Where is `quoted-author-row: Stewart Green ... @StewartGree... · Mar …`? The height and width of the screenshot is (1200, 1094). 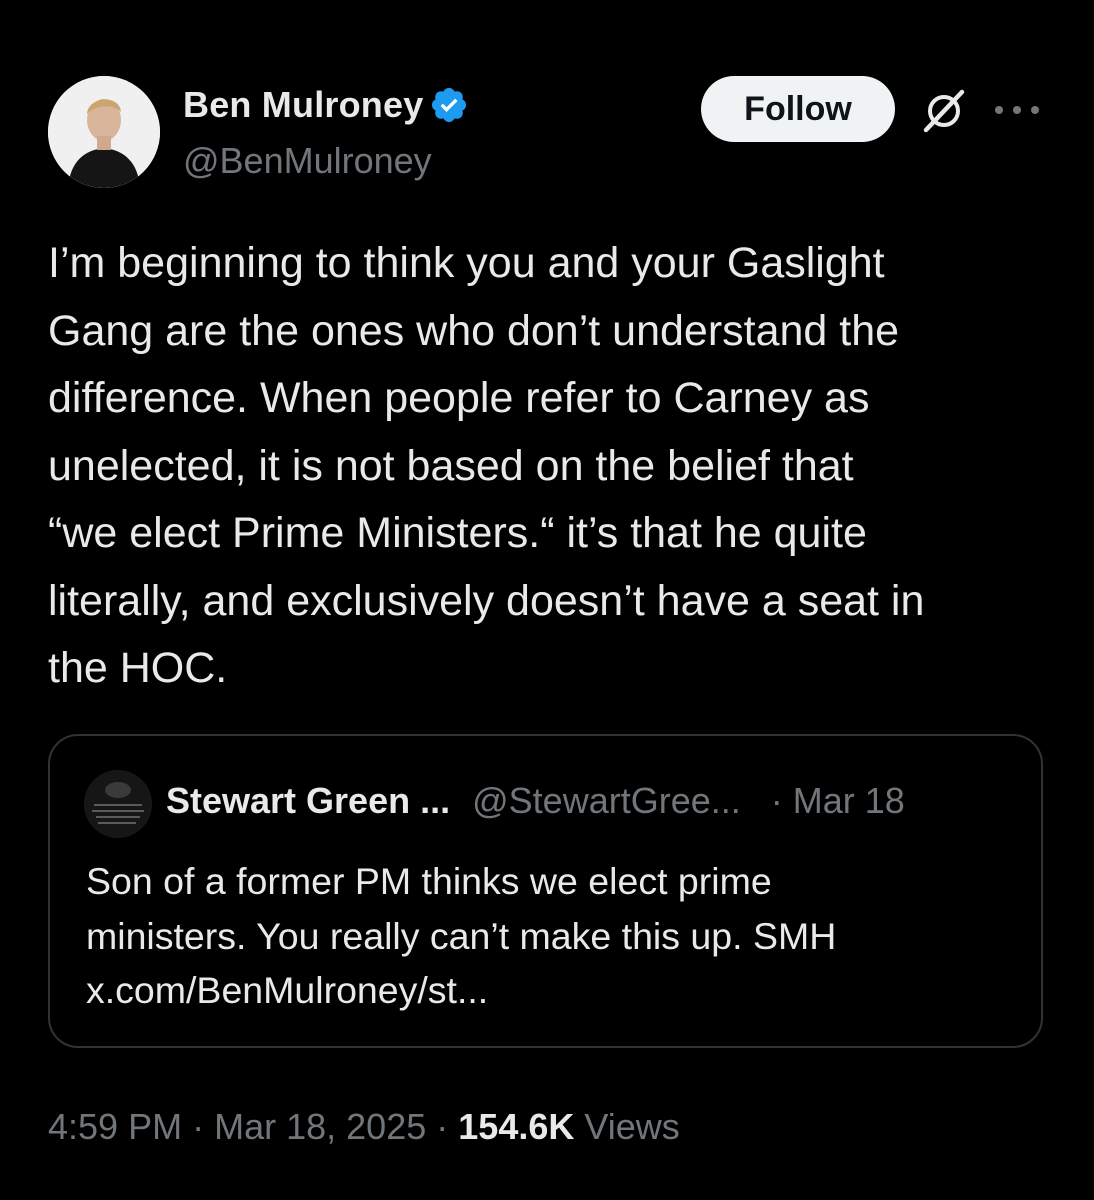
quoted-author-row: Stewart Green ... @StewartGree... · Mar … is located at coordinates (535, 801).